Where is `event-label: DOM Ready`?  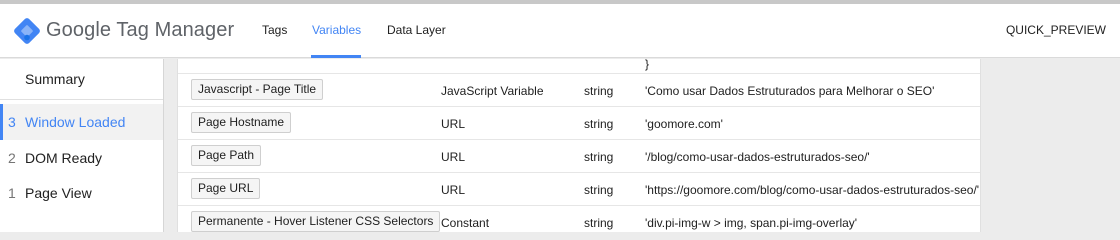
event-label: DOM Ready is located at coordinates (64, 158).